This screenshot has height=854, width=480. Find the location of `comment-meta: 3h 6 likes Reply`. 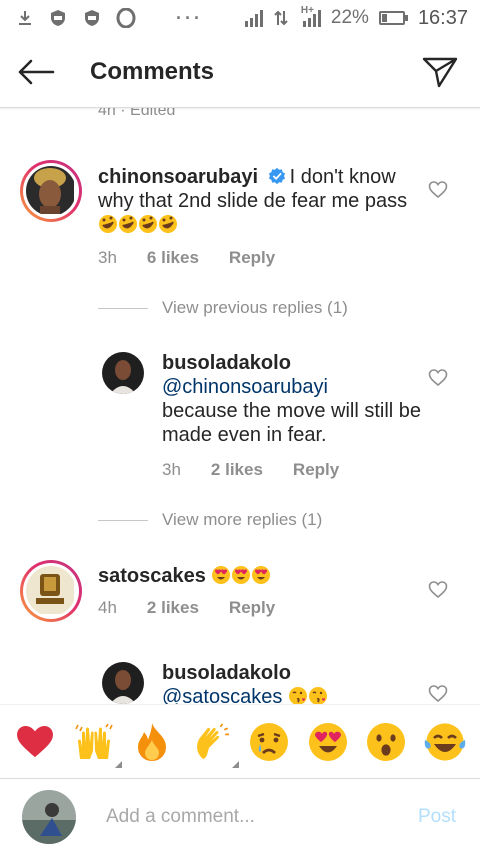

comment-meta: 3h 6 likes Reply is located at coordinates (186, 258).